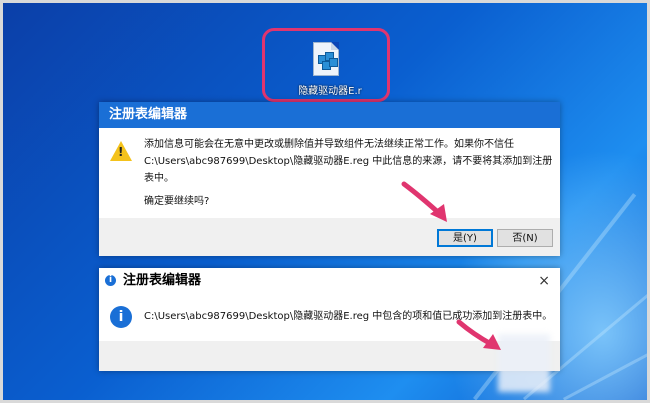  What do you see at coordinates (329, 115) in the screenshot?
I see `confirm-dialog-title: 注册表编辑器` at bounding box center [329, 115].